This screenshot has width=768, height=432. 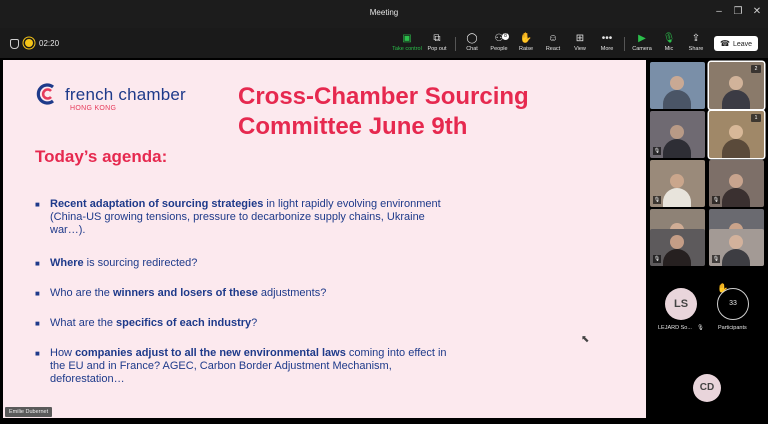 What do you see at coordinates (719, 11) in the screenshot?
I see `minimize-icon: –` at bounding box center [719, 11].